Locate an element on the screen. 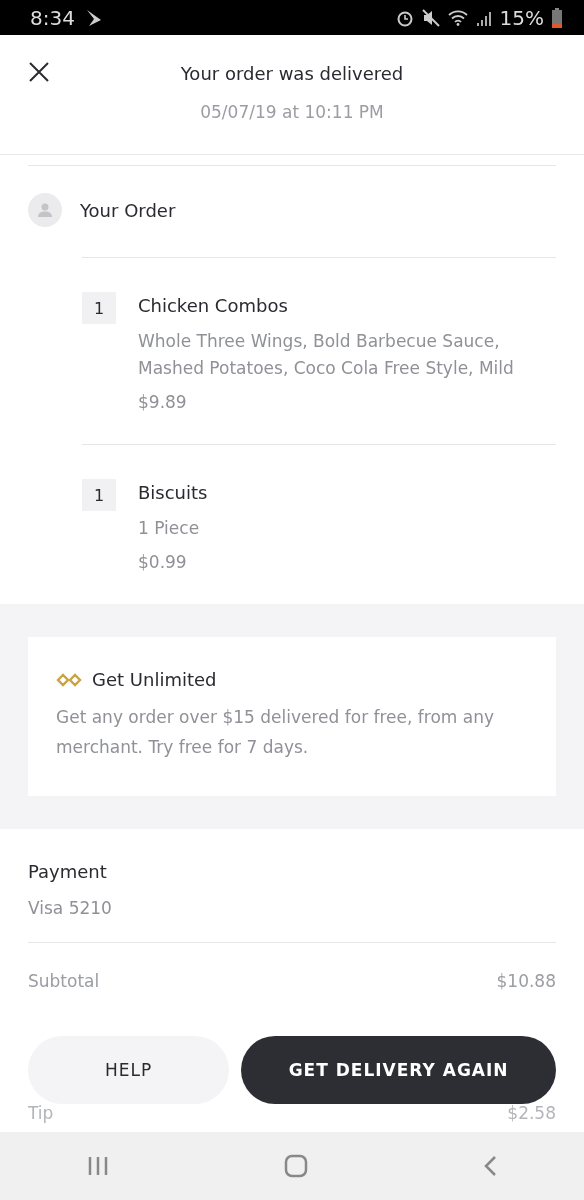 The image size is (584, 1200). home-icon is located at coordinates (296, 1166).